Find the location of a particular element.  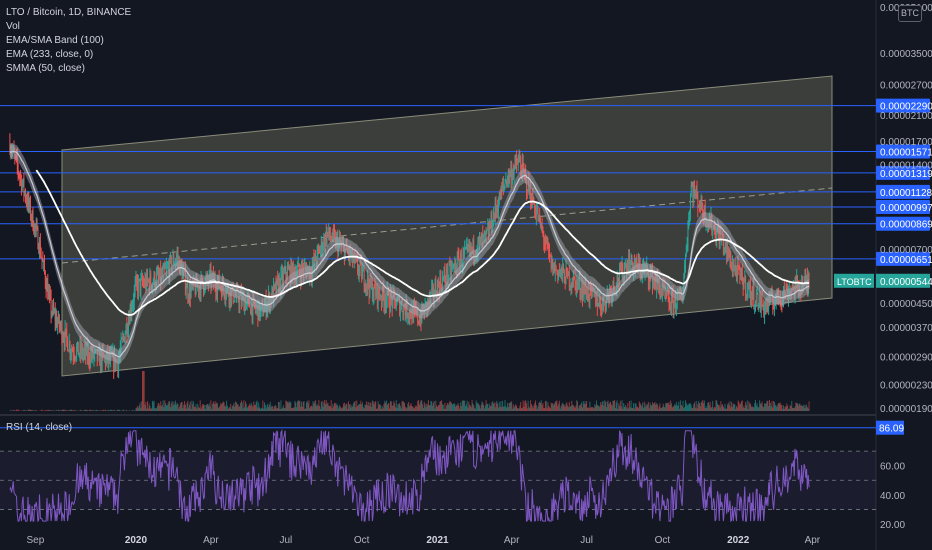

legend-volume: Vol is located at coordinates (68, 27).